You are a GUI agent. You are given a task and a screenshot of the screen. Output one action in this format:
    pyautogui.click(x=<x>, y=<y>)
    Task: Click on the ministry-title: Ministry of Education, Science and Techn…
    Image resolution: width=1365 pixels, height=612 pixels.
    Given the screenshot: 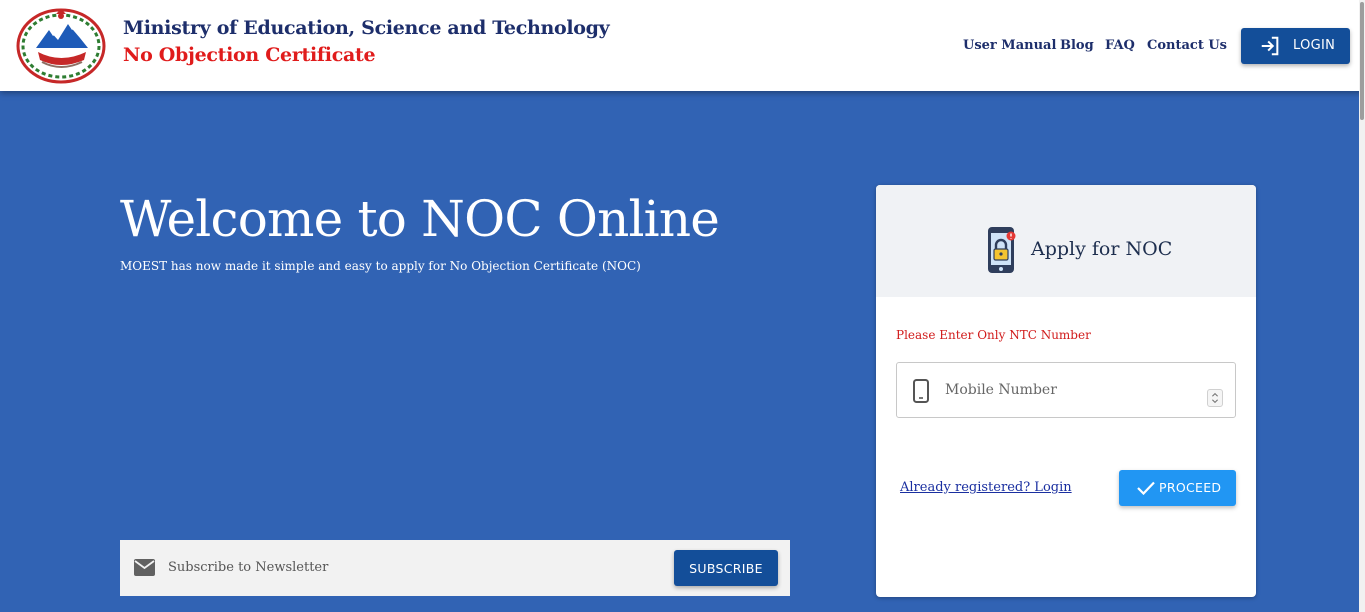 What is the action you would take?
    pyautogui.click(x=366, y=28)
    